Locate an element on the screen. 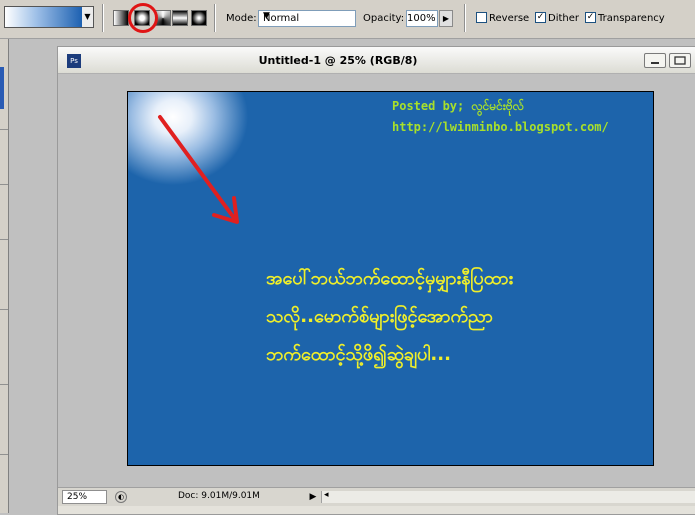 Image resolution: width=695 pixels, height=515 pixels. mode-select: Normal ▼ is located at coordinates (307, 18).